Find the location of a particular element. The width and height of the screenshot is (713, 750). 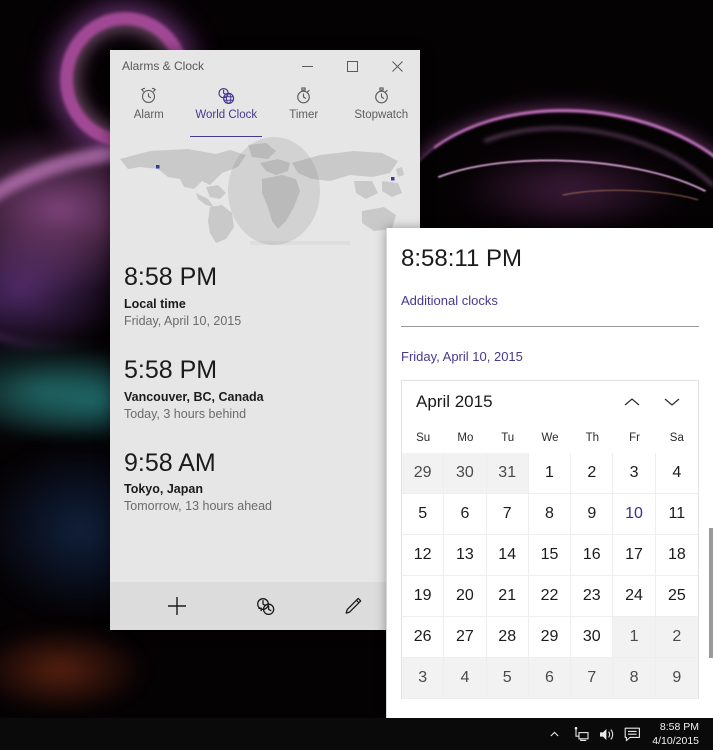

clock-place: Local time is located at coordinates (155, 303).